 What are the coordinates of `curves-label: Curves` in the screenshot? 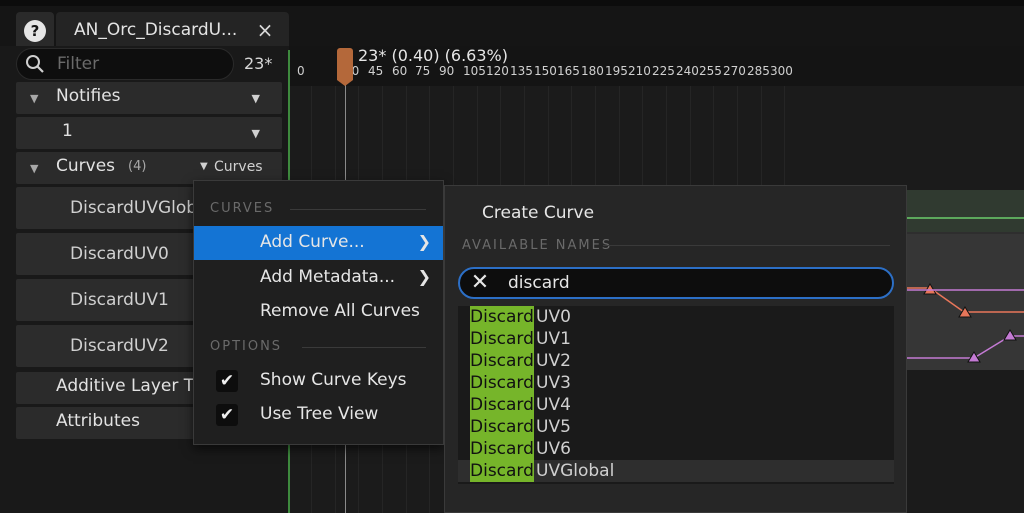 It's located at (86, 166).